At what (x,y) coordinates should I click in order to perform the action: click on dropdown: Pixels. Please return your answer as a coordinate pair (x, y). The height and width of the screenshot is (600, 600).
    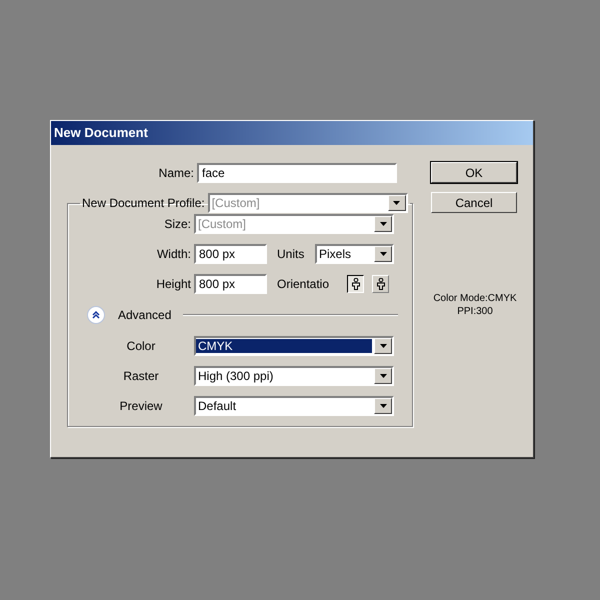
    Looking at the image, I should click on (354, 254).